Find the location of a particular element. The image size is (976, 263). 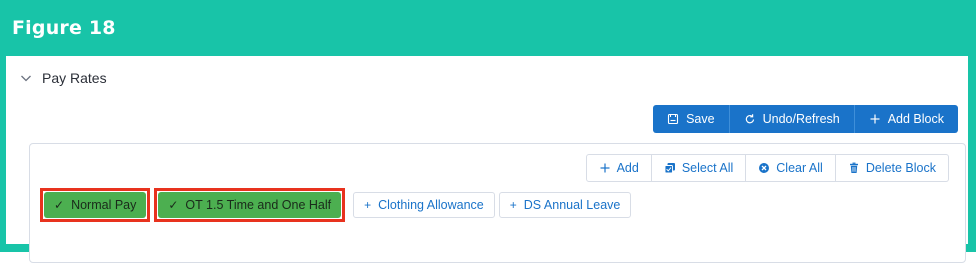

select-all-icon is located at coordinates (669, 168).